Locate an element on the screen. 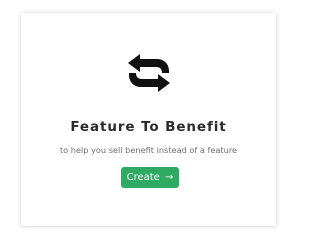 Image resolution: width=320 pixels, height=240 pixels. exchange-arrows-icon is located at coordinates (149, 73).